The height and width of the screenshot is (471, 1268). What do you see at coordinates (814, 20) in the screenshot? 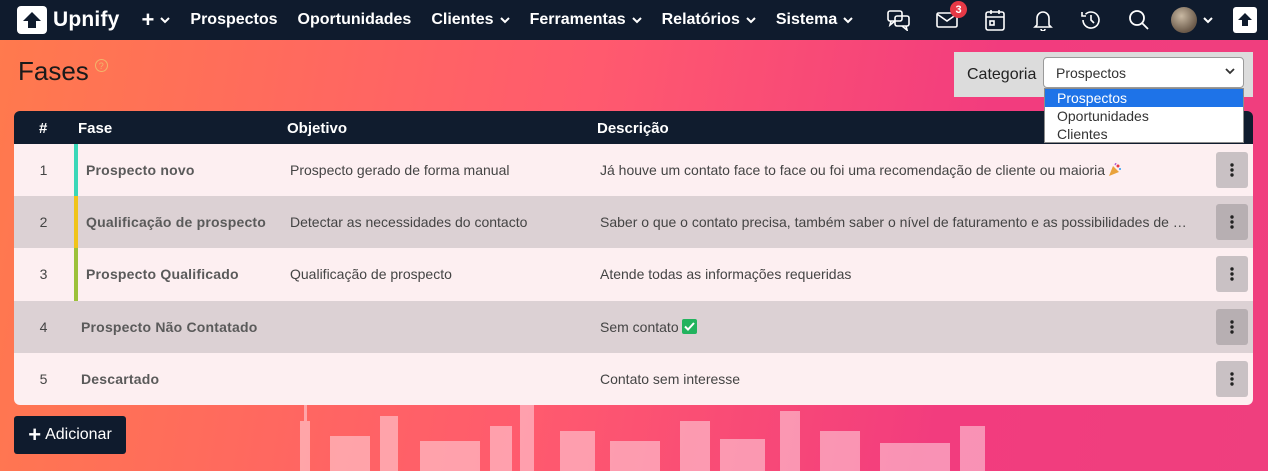
I see `nav-sistema: Sistema` at bounding box center [814, 20].